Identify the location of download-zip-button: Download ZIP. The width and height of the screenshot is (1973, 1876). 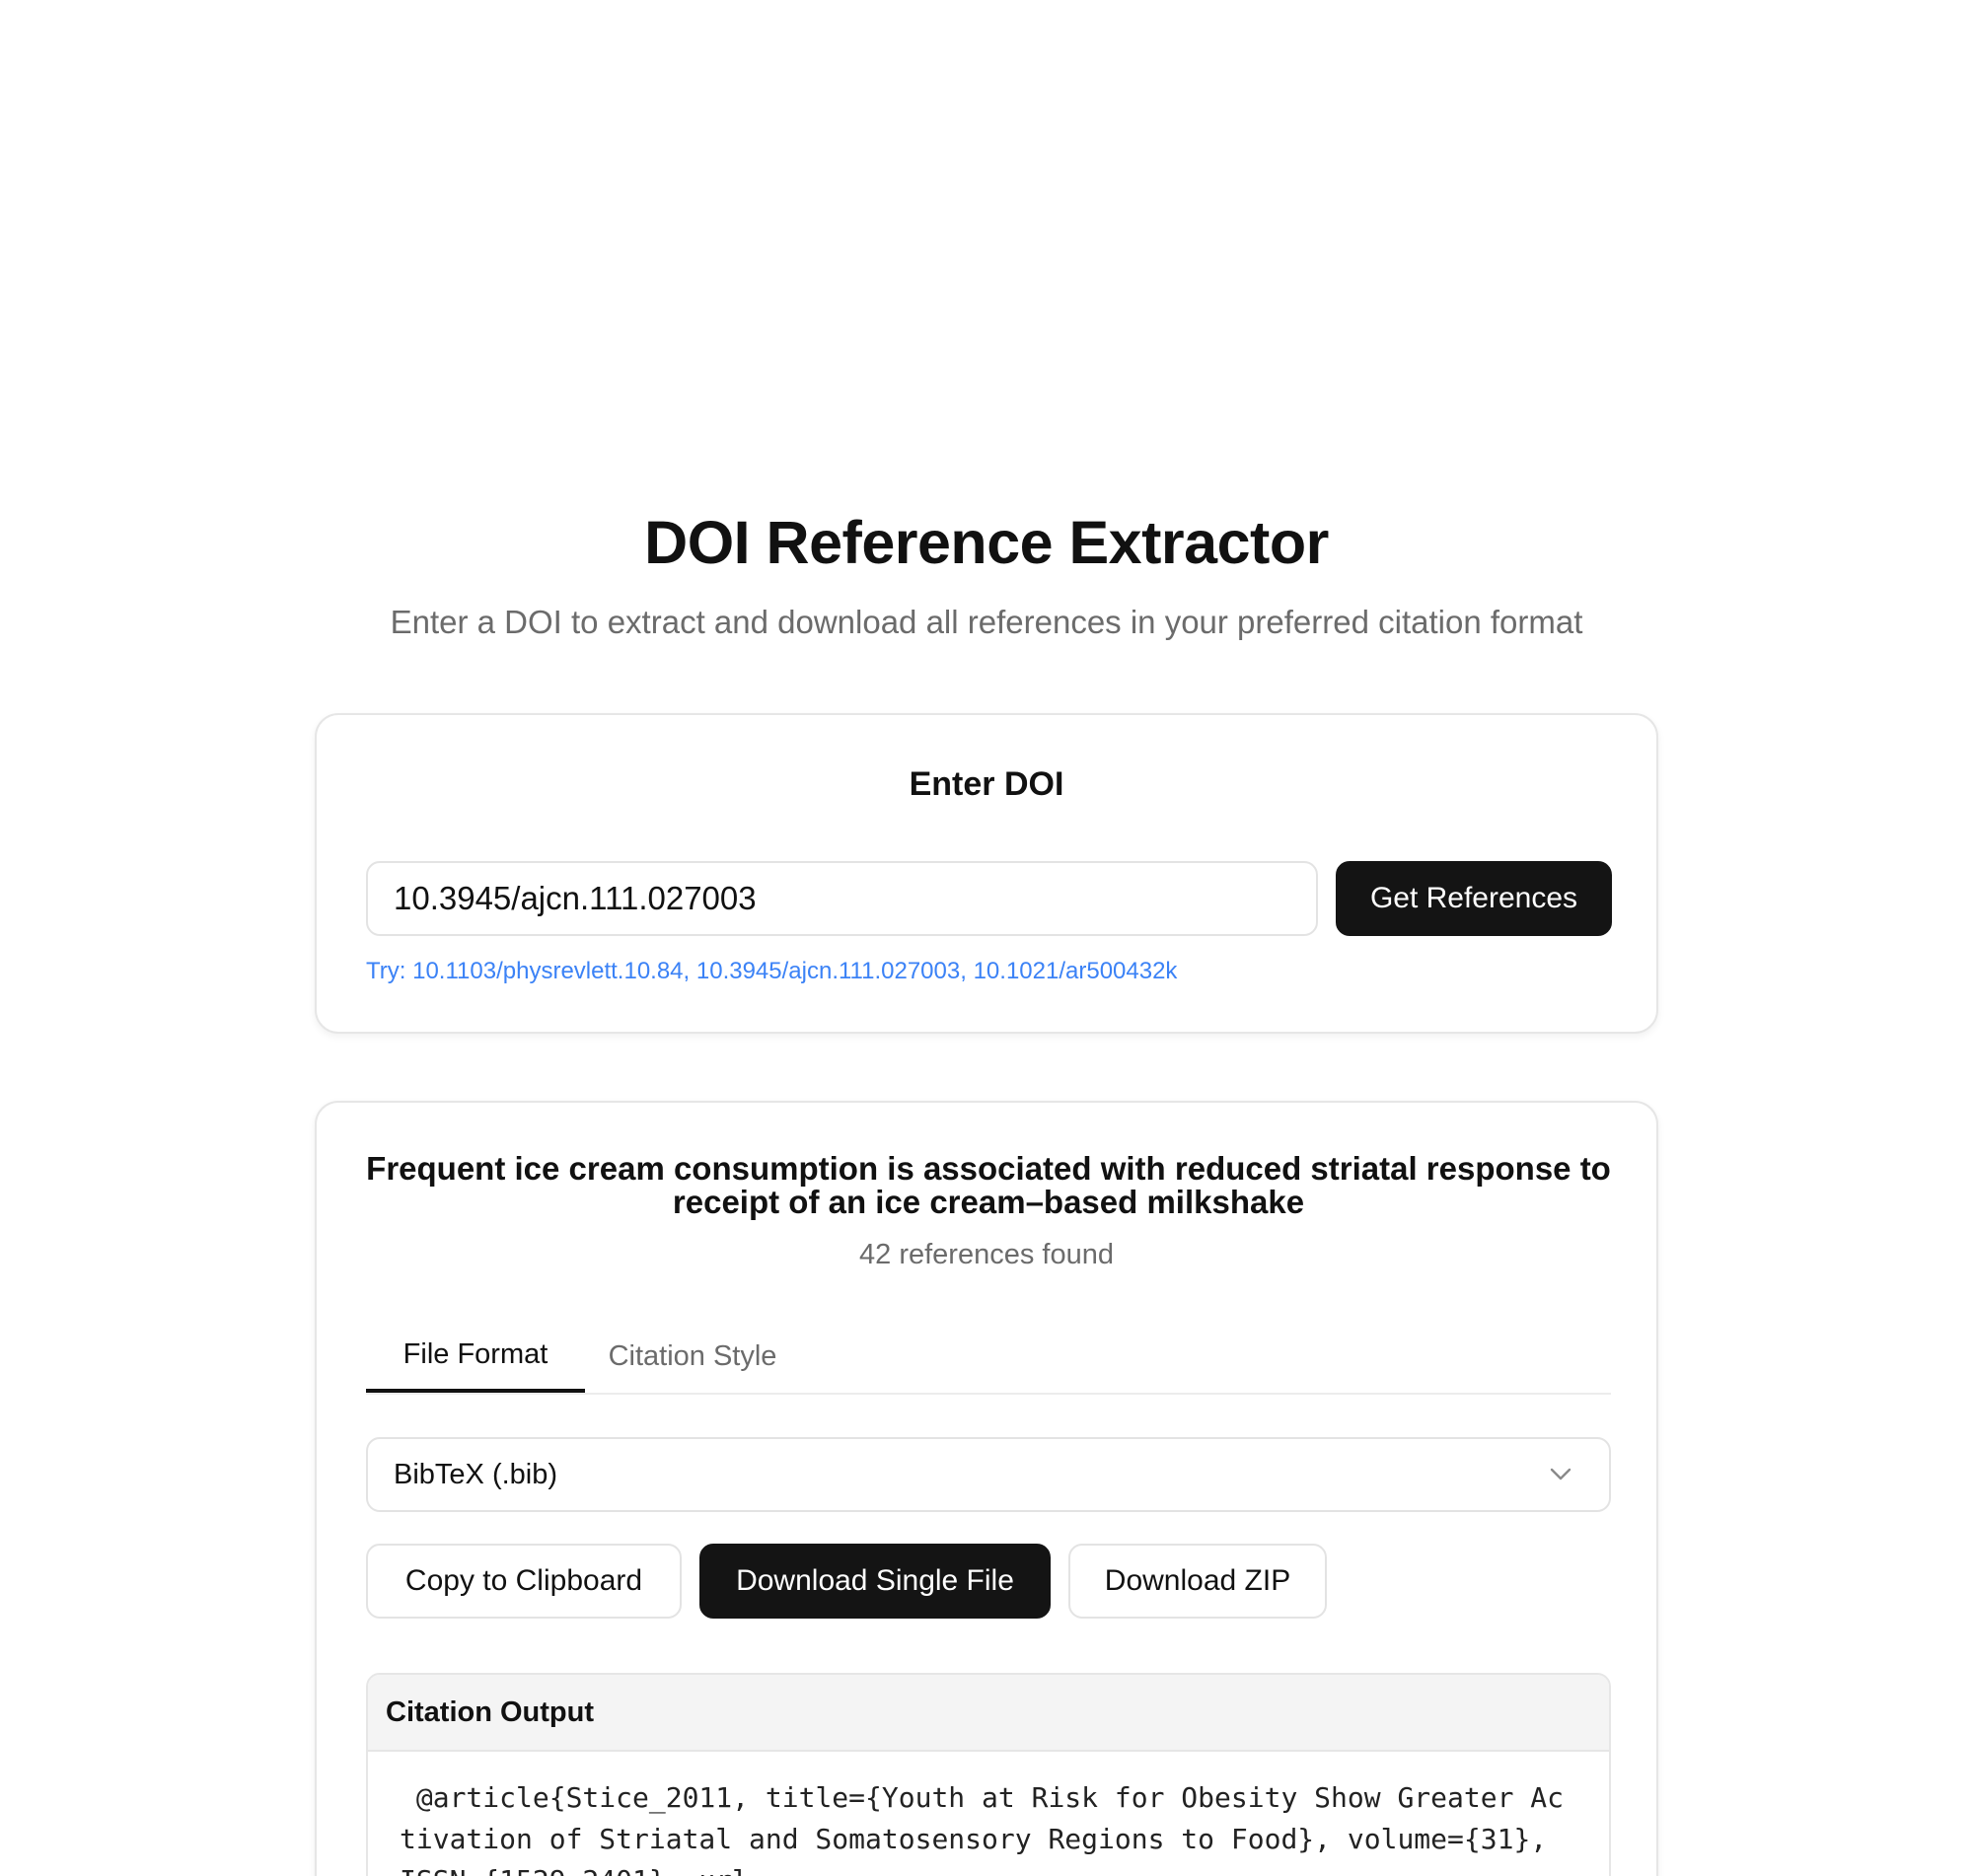
(1198, 1581).